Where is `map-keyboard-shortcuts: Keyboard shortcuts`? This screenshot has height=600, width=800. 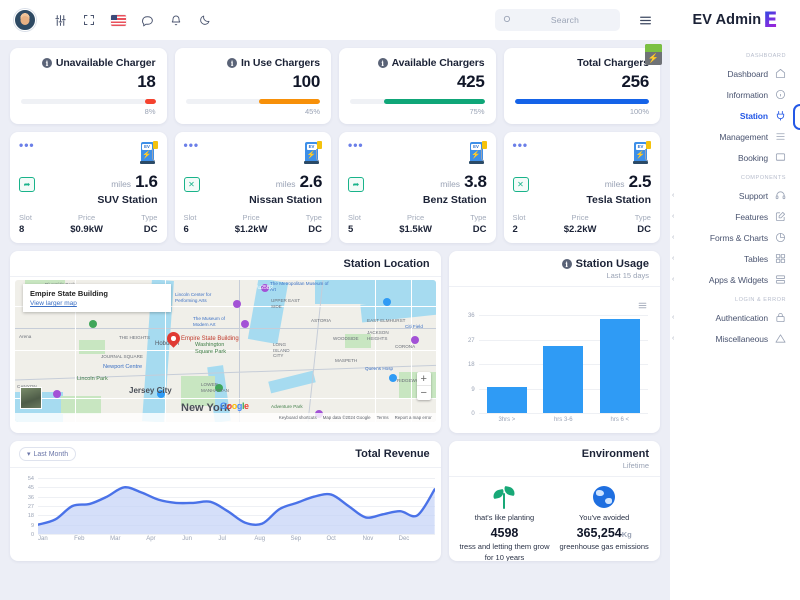
map-keyboard-shortcuts: Keyboard shortcuts is located at coordinates (298, 417).